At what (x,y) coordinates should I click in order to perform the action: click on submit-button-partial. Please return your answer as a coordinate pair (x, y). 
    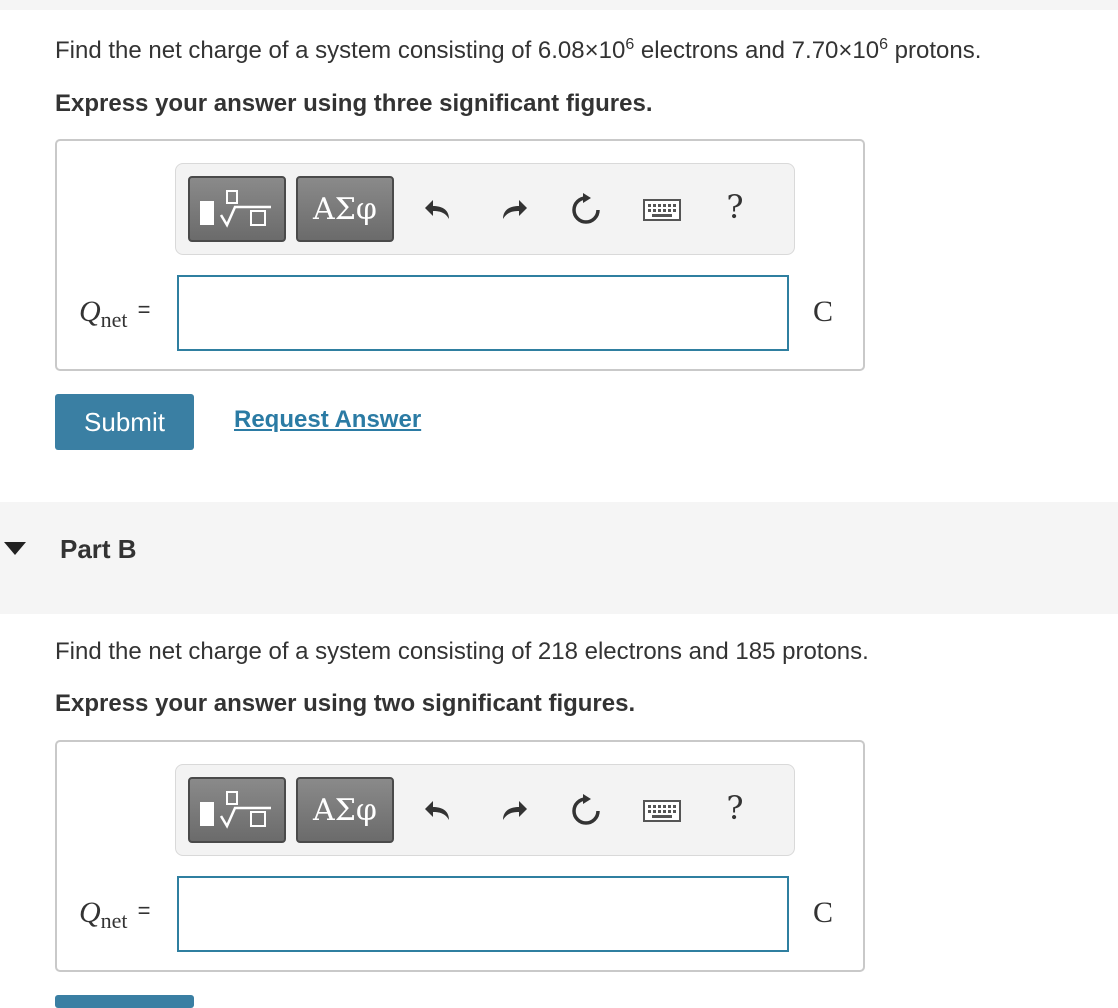
    Looking at the image, I should click on (124, 1001).